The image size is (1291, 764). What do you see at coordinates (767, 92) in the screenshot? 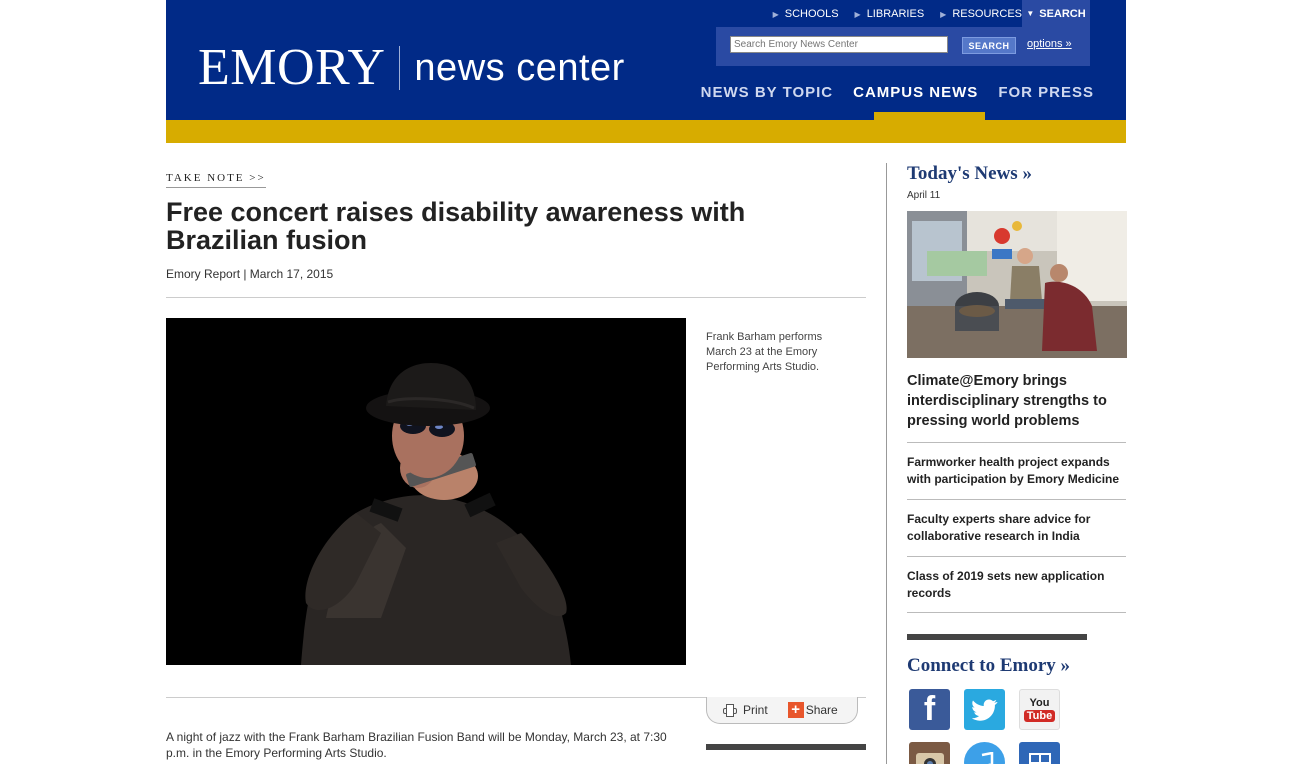
I see `nav-news-by-topic: NEWS BY TOPIC` at bounding box center [767, 92].